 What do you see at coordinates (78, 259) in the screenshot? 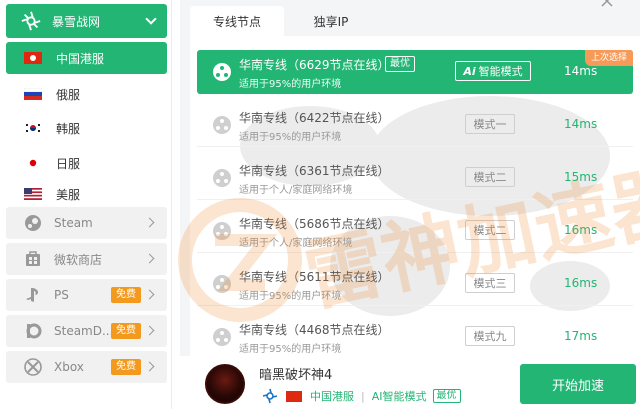
I see `platform-label: 微软商店` at bounding box center [78, 259].